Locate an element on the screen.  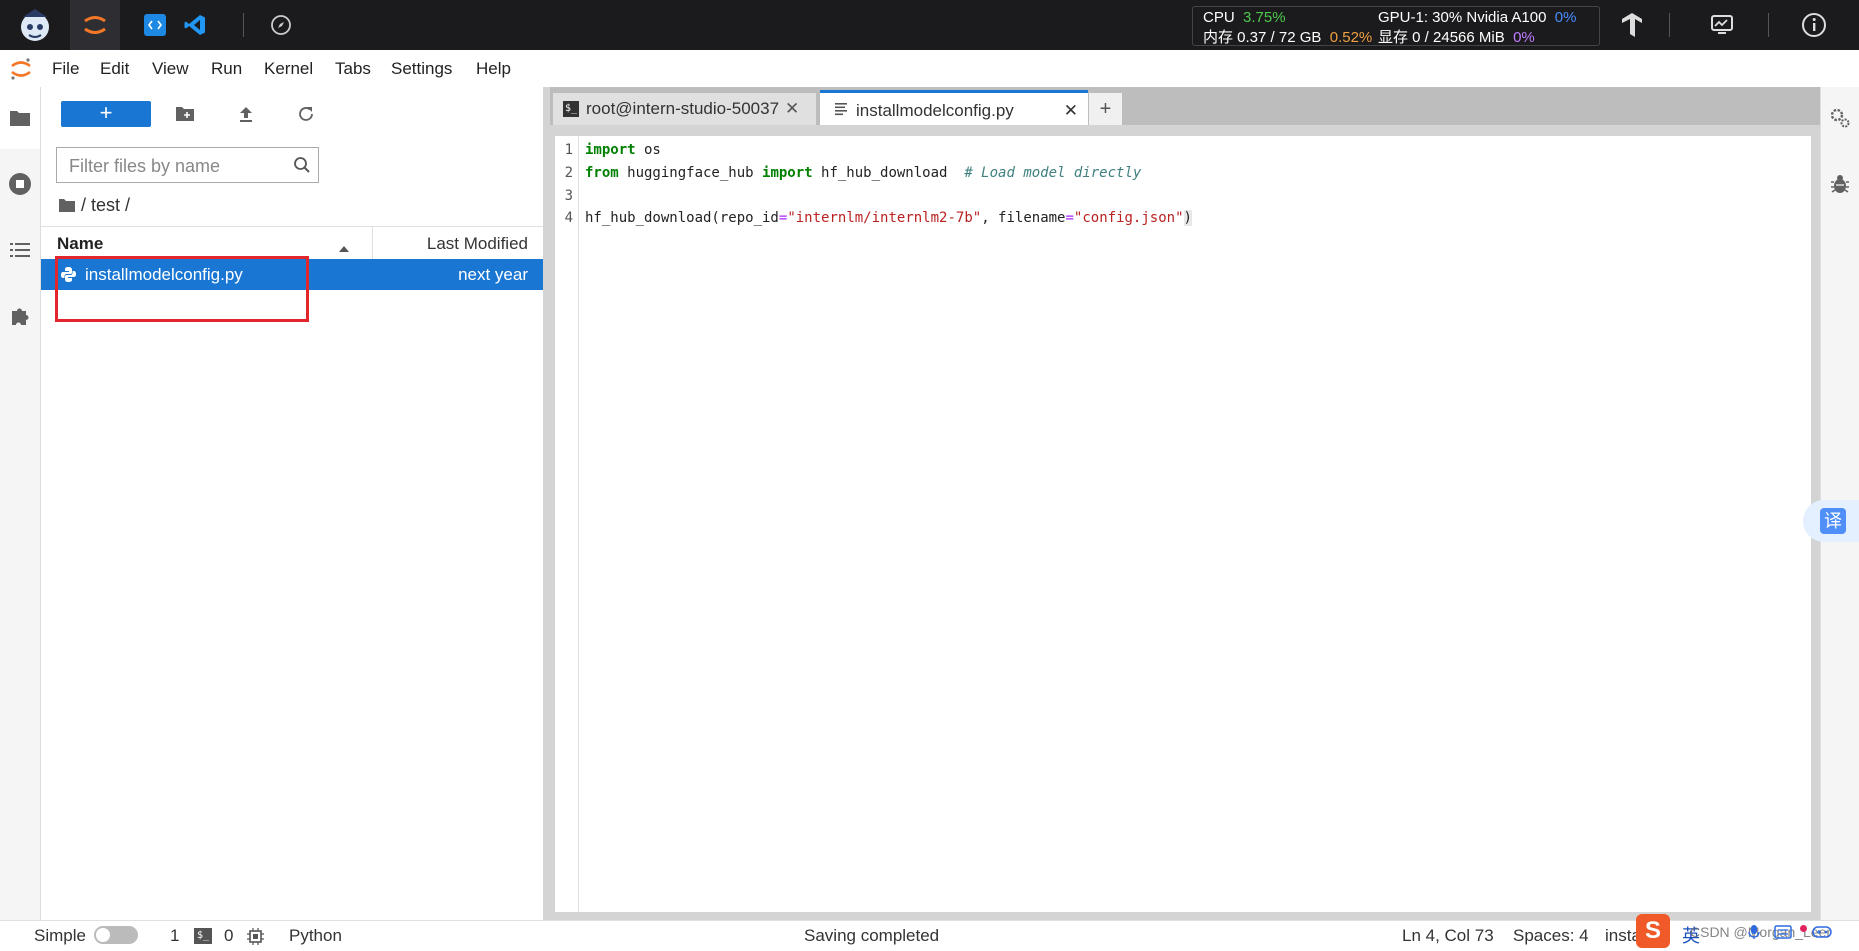
monitor-chart-icon is located at coordinates (1722, 25).